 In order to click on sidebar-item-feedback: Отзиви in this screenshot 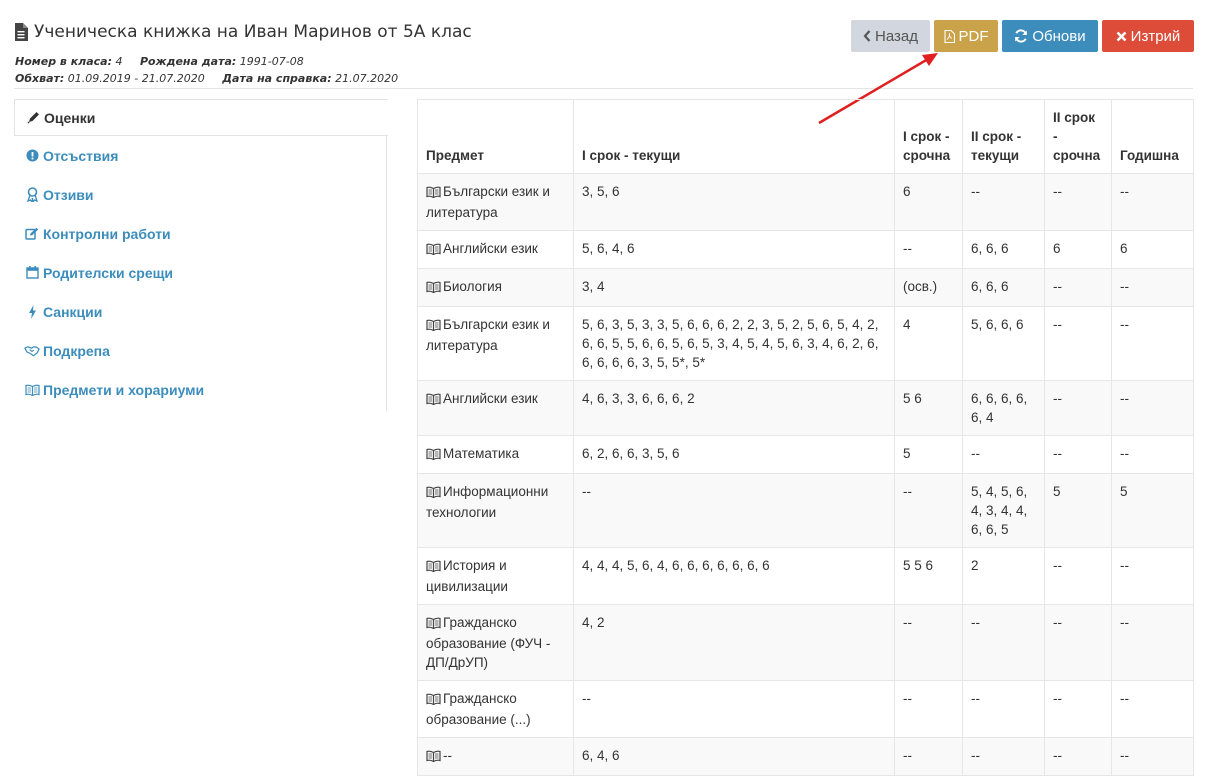, I will do `click(200, 194)`.